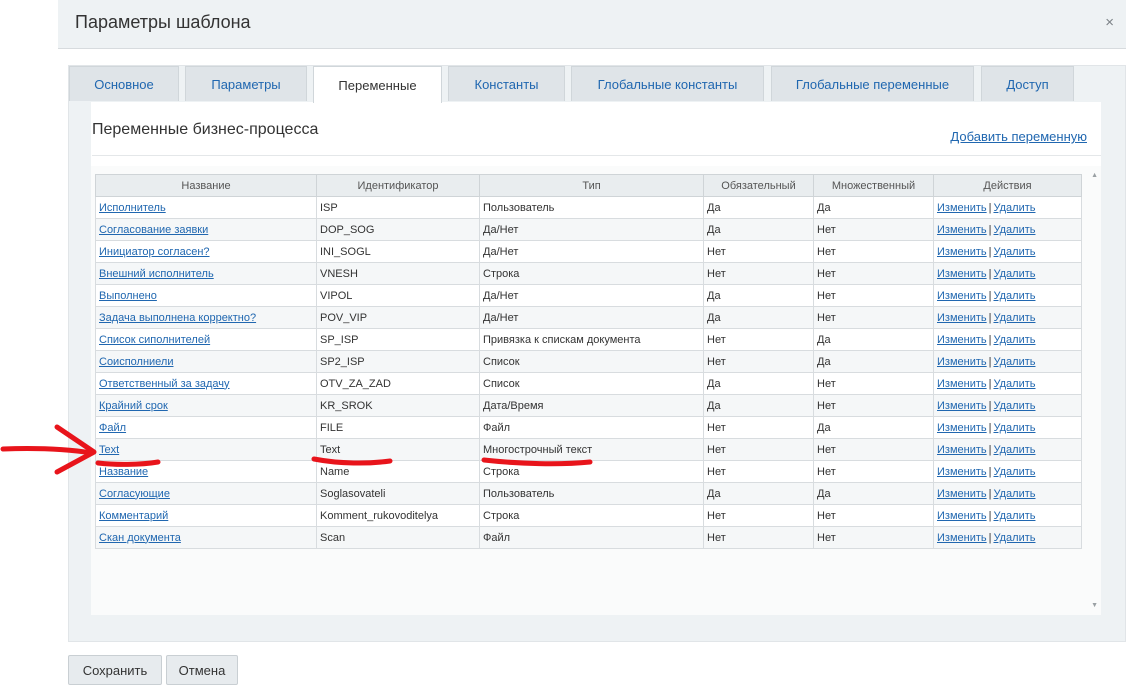 The height and width of the screenshot is (688, 1126). I want to click on cell-id: Name, so click(398, 471).